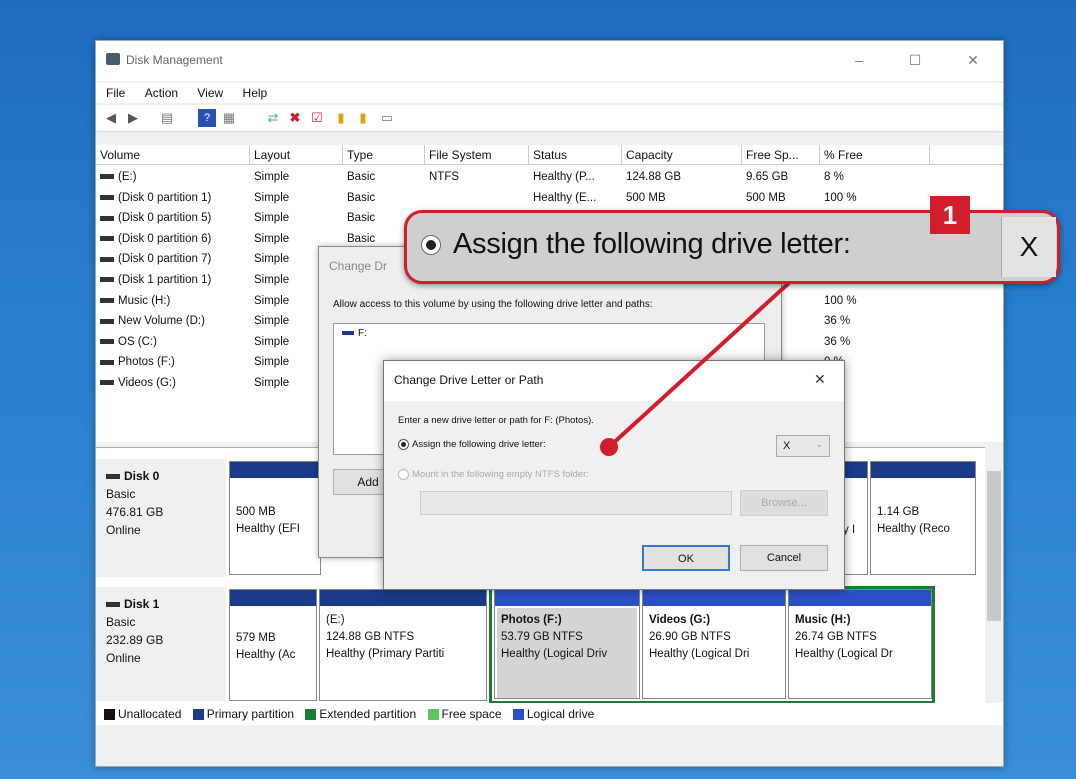  Describe the element at coordinates (652, 244) in the screenshot. I see `callout-text: Assign the following drive letter:` at that location.